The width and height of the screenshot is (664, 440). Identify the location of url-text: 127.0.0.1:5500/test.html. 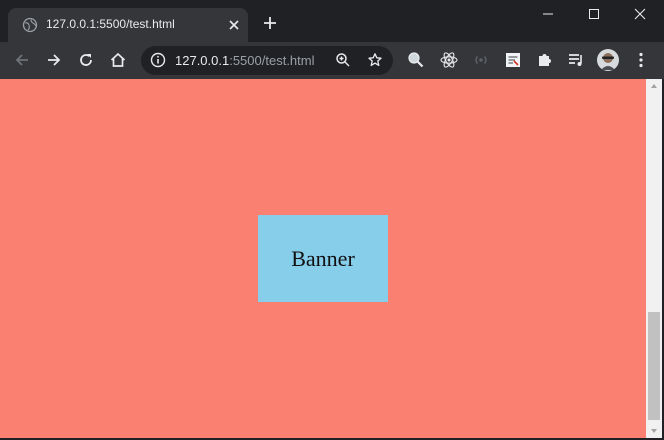
(245, 60).